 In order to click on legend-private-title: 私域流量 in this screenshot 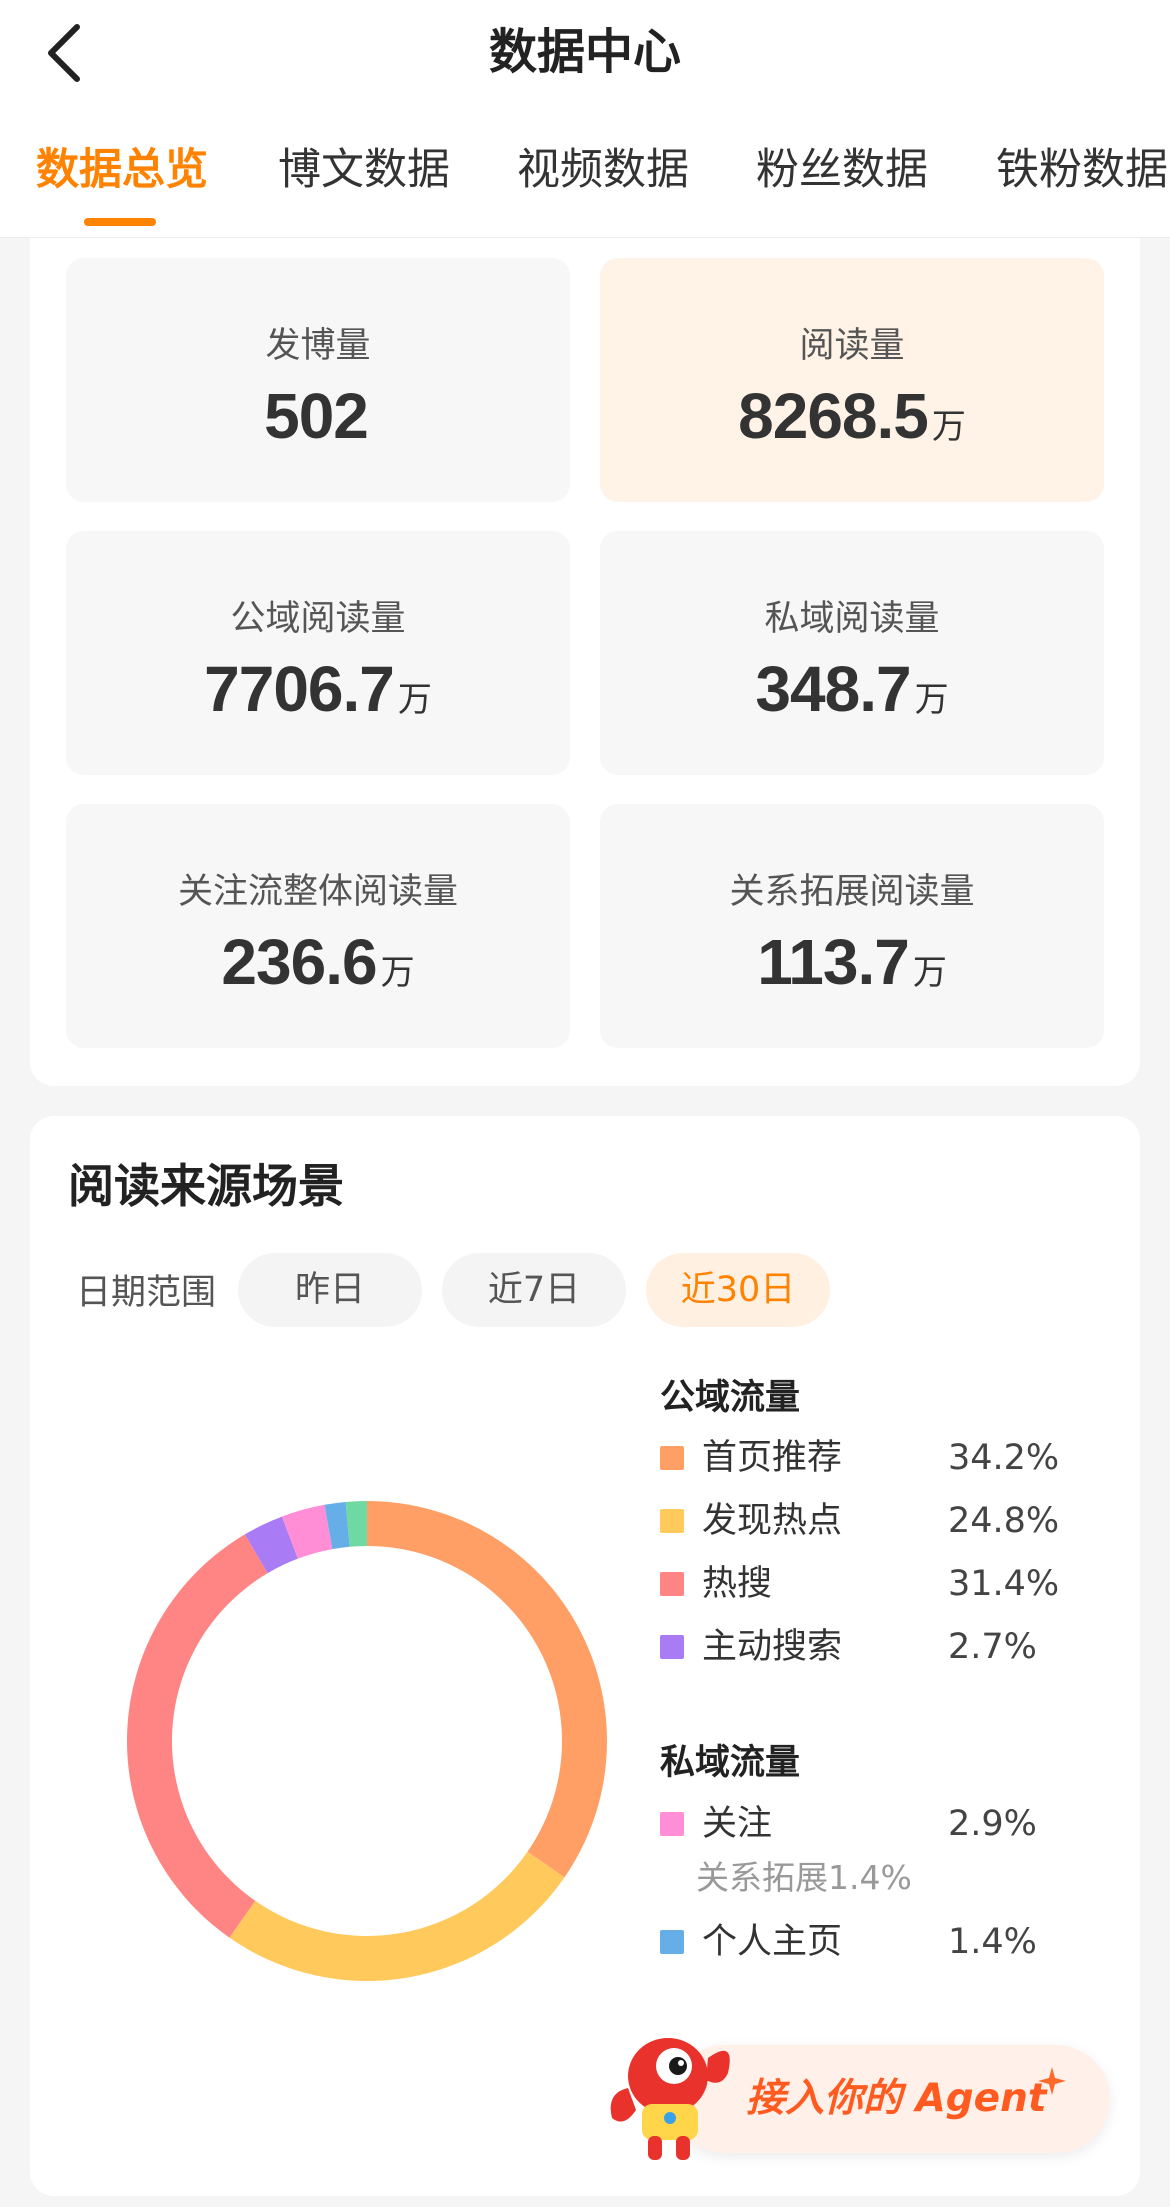, I will do `click(730, 1763)`.